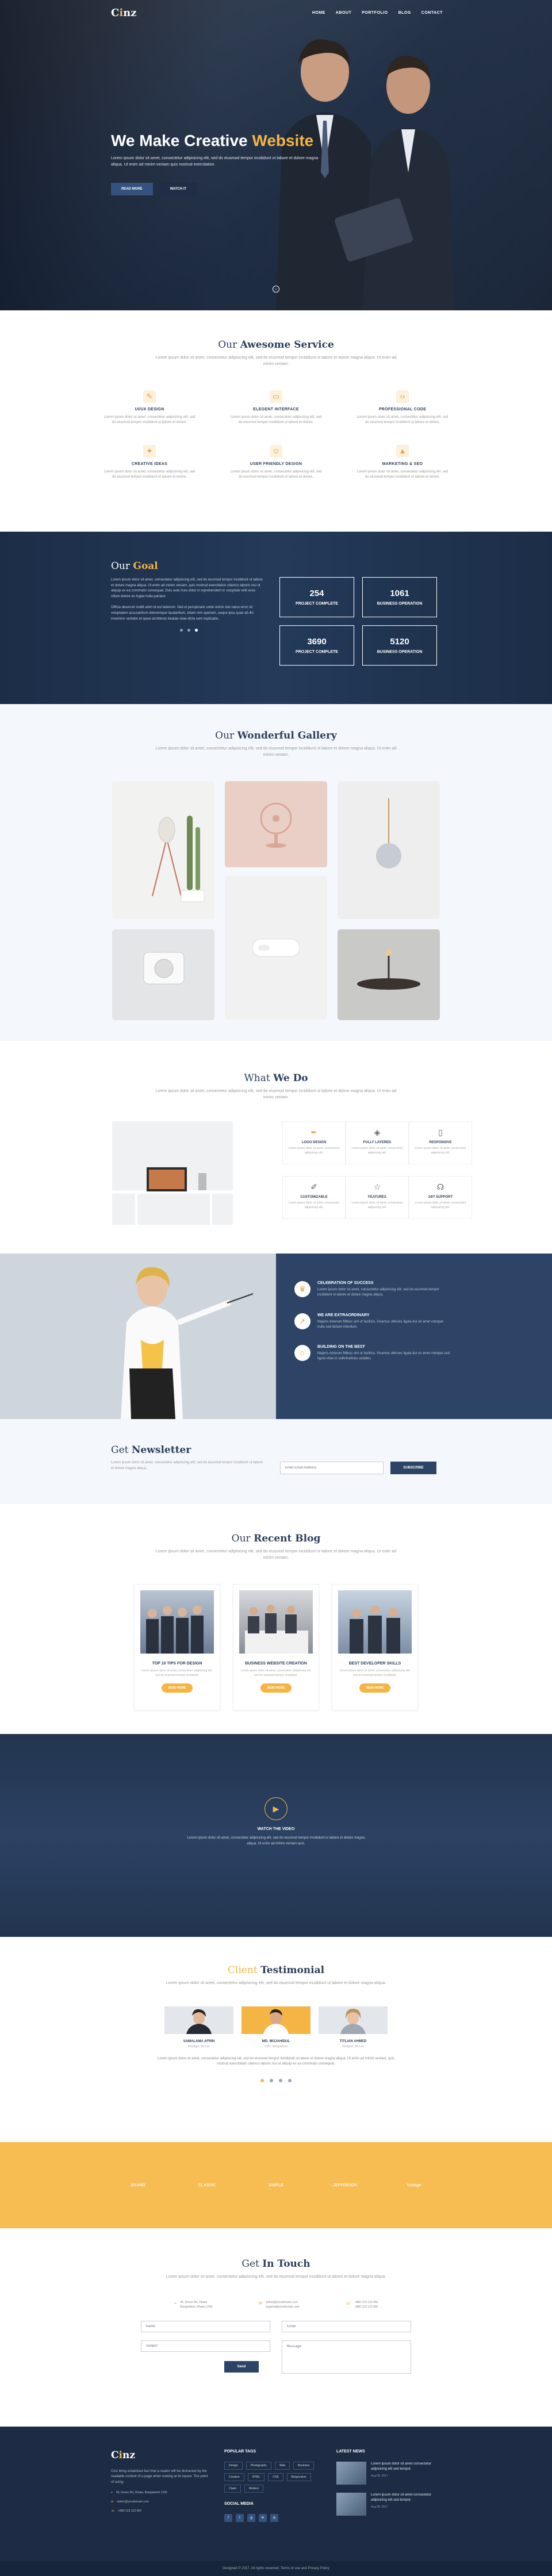  I want to click on footer-phone-text: +880 123 123 456, so click(129, 2511).